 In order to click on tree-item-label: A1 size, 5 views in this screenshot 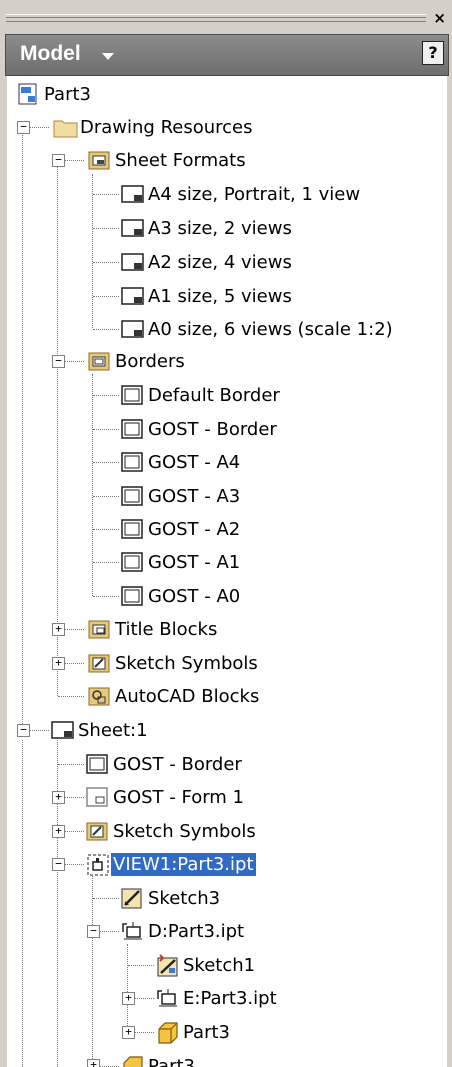, I will do `click(220, 296)`.